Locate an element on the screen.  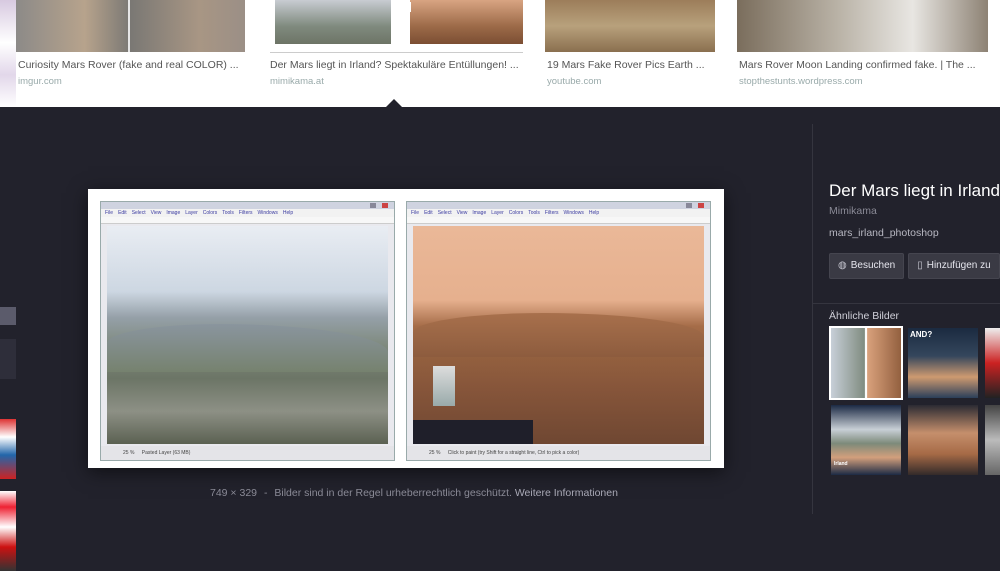
rover-deck is located at coordinates (473, 432).